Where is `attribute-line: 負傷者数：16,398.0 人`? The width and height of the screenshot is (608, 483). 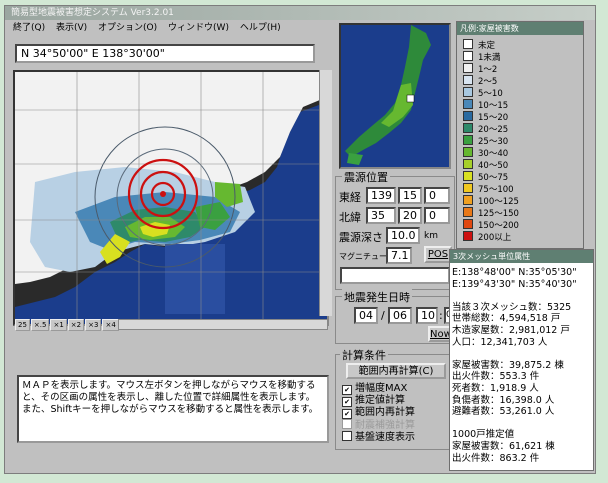 attribute-line: 負傷者数：16,398.0 人 is located at coordinates (503, 400).